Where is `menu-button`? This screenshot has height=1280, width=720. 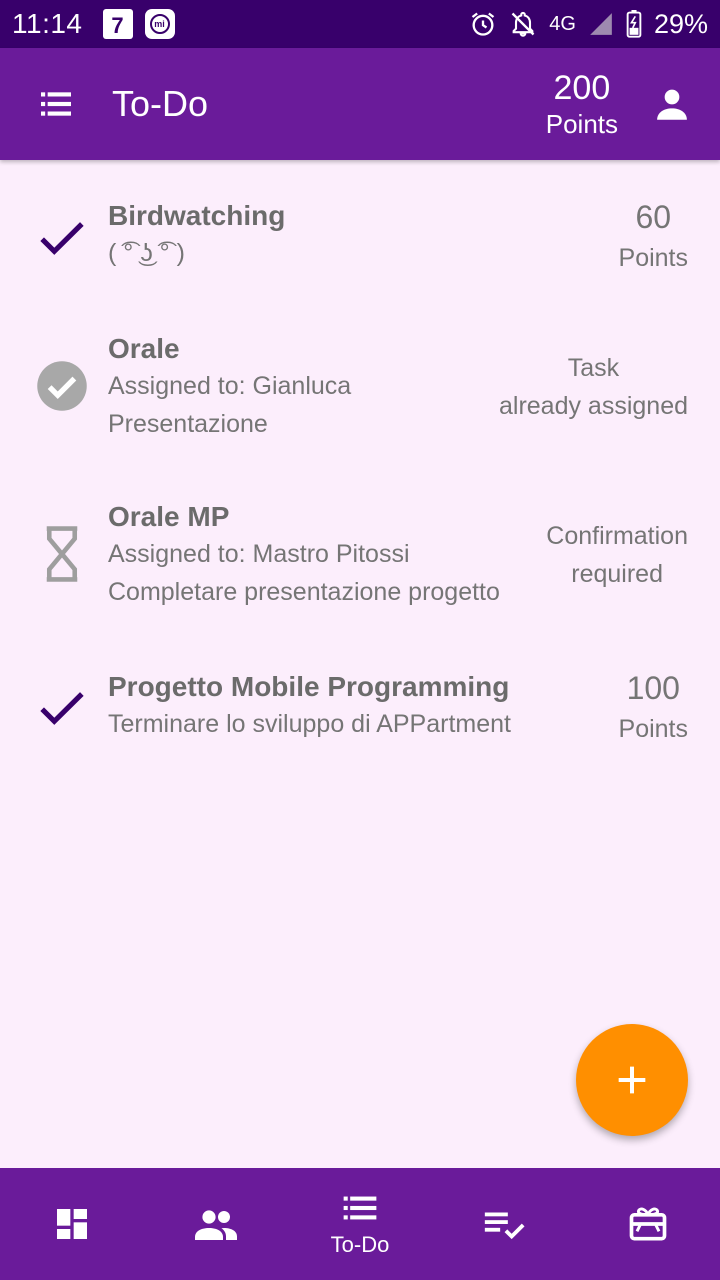 menu-button is located at coordinates (56, 104).